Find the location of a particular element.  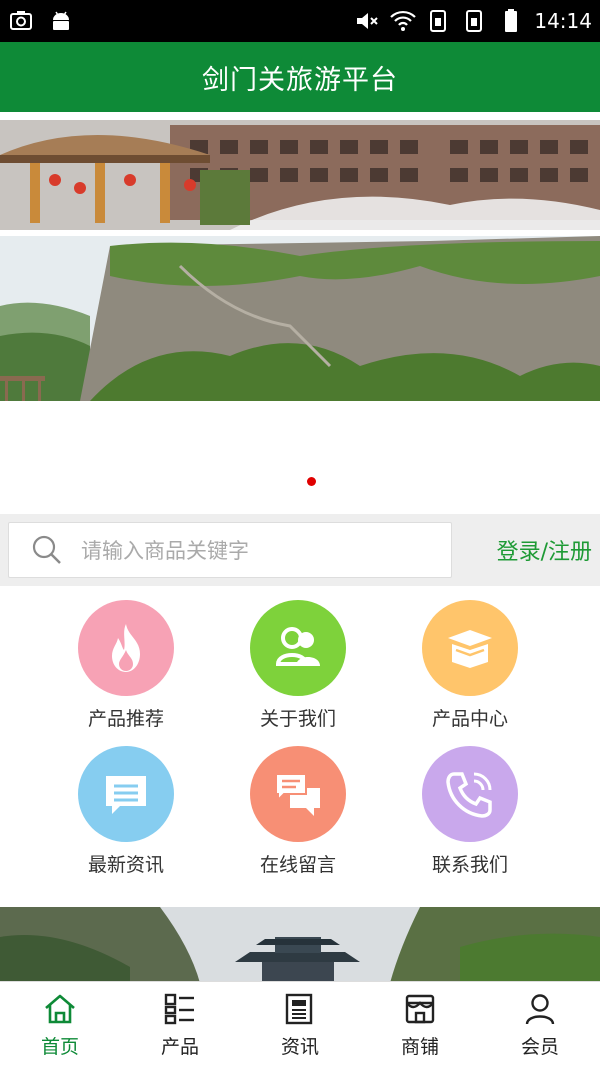

news-icon is located at coordinates (299, 1009).